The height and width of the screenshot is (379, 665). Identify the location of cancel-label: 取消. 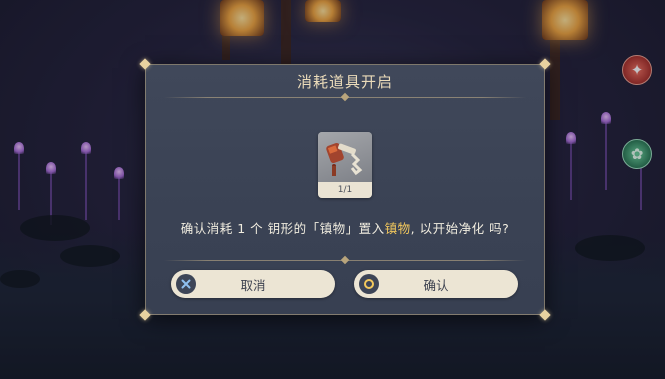
(253, 285).